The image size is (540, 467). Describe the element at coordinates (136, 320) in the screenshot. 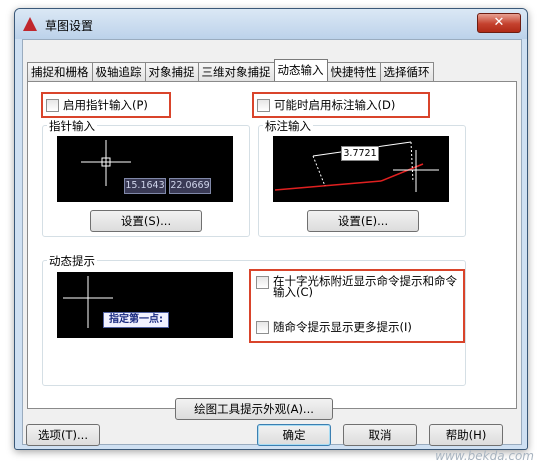

I see `dynamic-prompt-tooltip: 指定第一点:` at that location.